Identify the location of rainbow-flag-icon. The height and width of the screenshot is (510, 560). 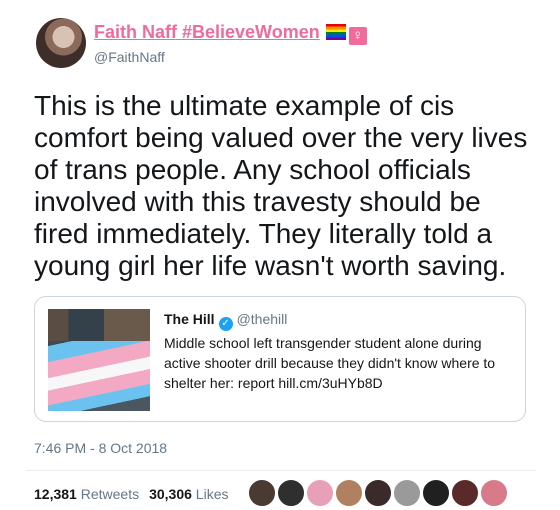
(335, 32).